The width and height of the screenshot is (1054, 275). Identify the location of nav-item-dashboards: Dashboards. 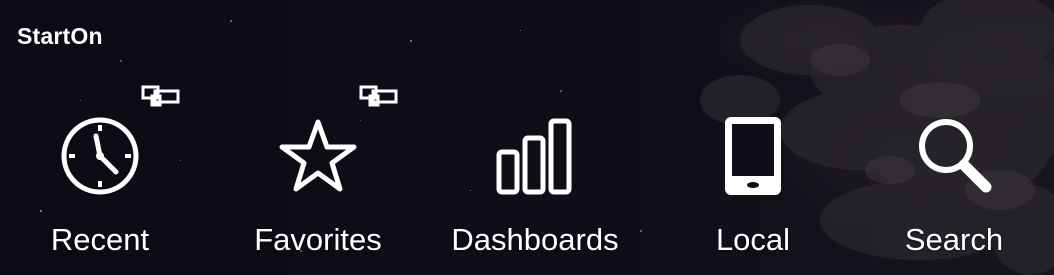
(535, 185).